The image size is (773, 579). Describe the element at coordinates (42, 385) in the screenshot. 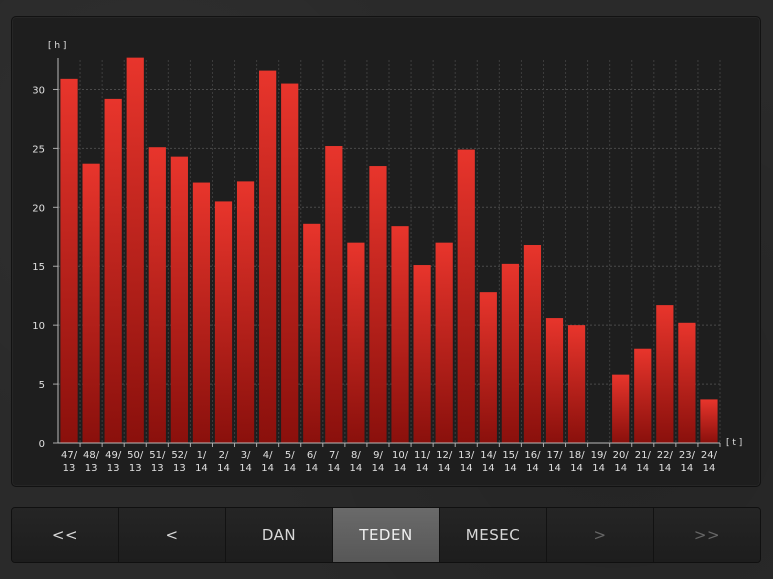

I see `y-tick-label: 5` at that location.